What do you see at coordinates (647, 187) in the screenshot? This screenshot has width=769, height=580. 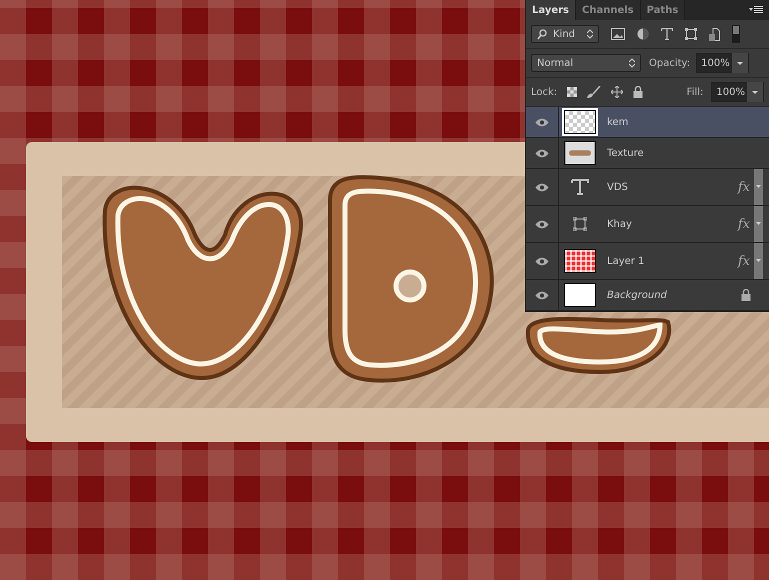 I see `layer-row: VDS fx` at bounding box center [647, 187].